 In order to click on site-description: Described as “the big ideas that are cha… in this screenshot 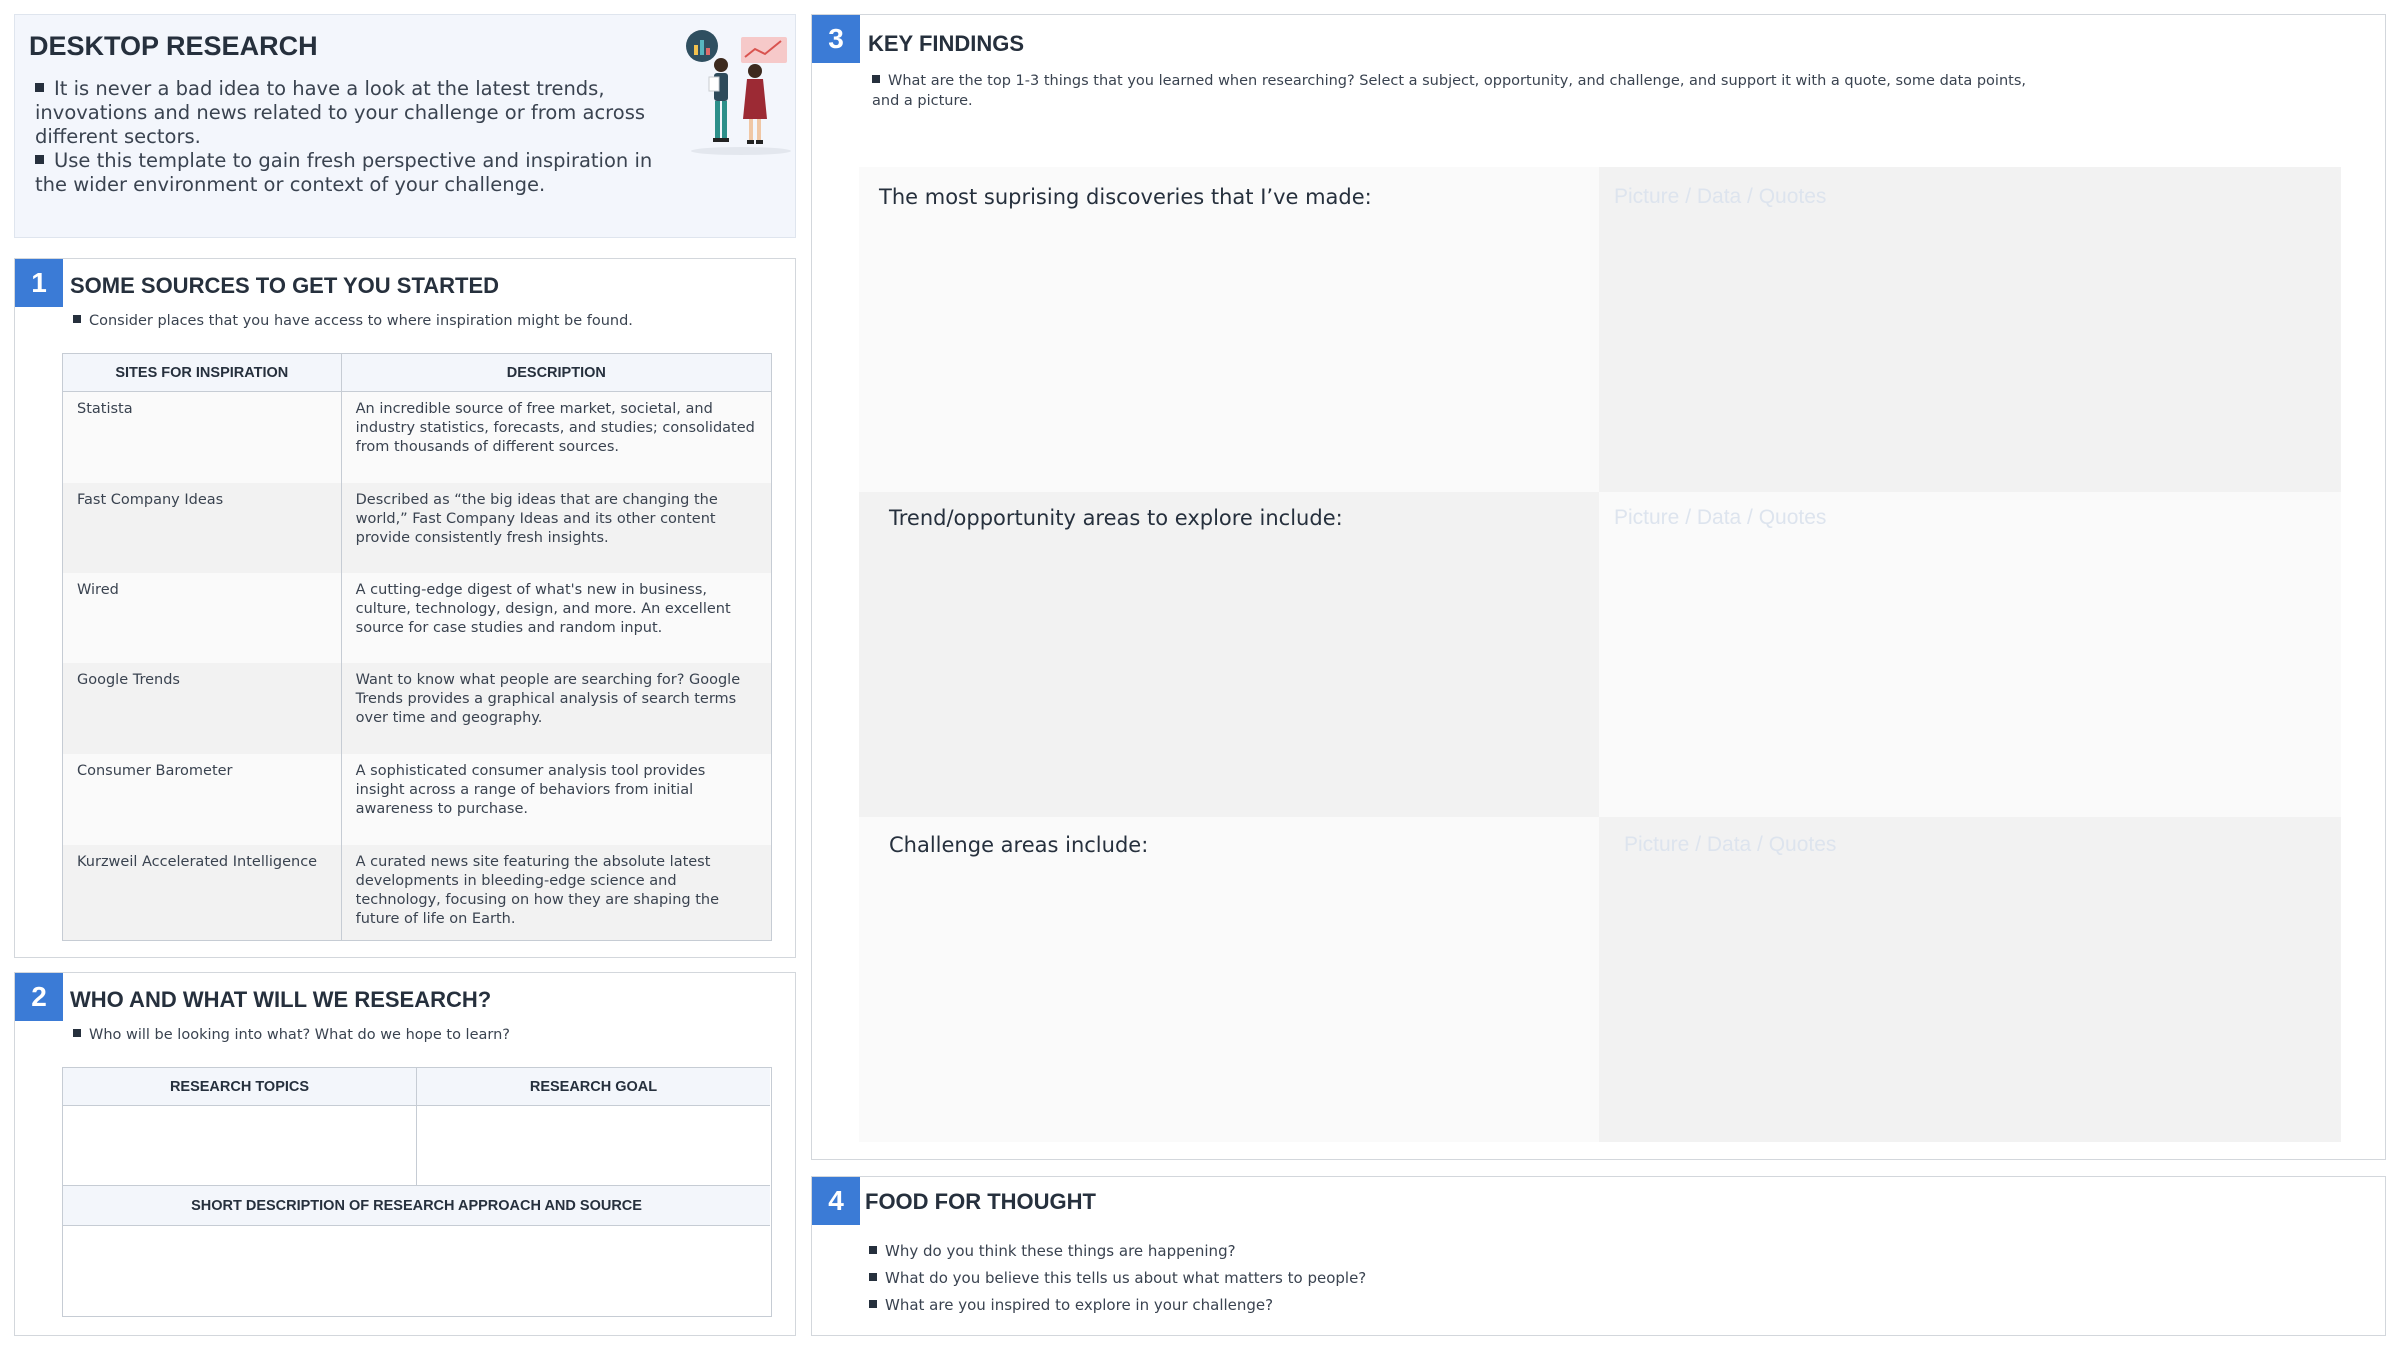, I will do `click(556, 527)`.